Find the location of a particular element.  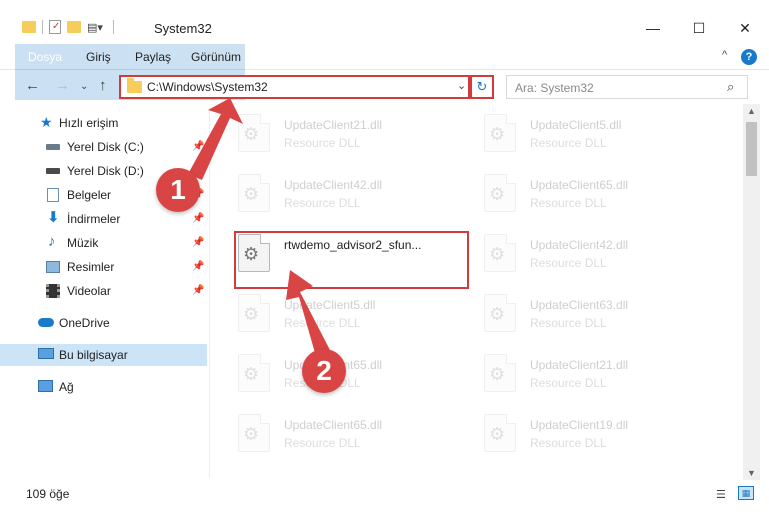

sidebar-item-pictures: Resimler 📌 is located at coordinates (103, 267).